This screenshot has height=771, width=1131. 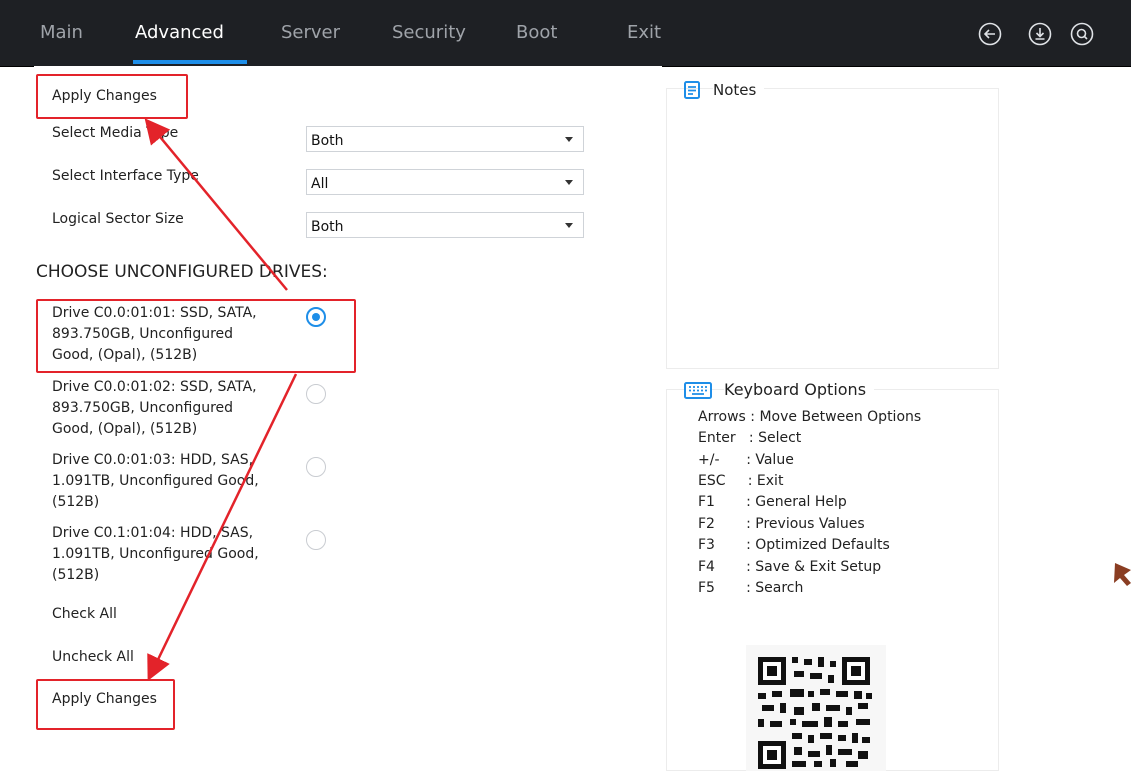 What do you see at coordinates (810, 417) in the screenshot?
I see `keyboard-row: Arrows : Move Between Options` at bounding box center [810, 417].